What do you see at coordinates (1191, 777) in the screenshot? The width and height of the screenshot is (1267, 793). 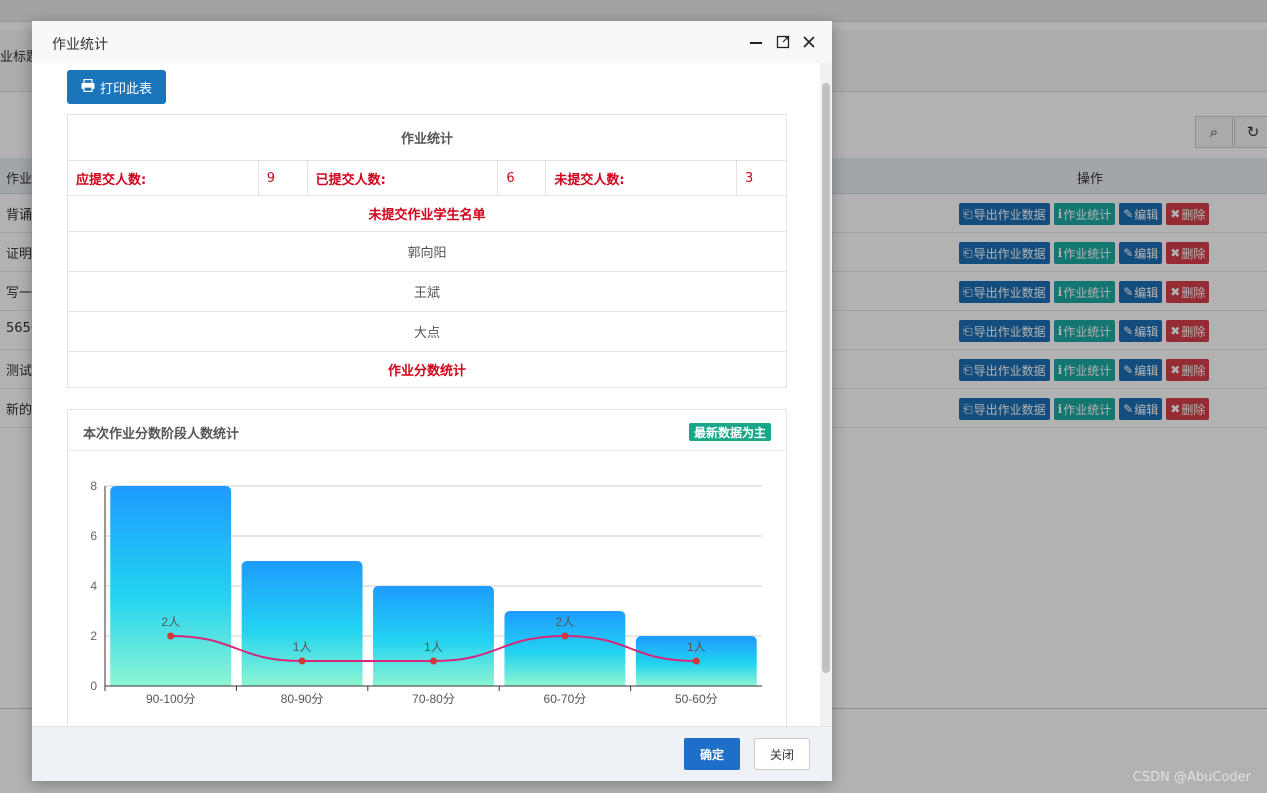 I see `watermark: CSDN @AbuCoder` at bounding box center [1191, 777].